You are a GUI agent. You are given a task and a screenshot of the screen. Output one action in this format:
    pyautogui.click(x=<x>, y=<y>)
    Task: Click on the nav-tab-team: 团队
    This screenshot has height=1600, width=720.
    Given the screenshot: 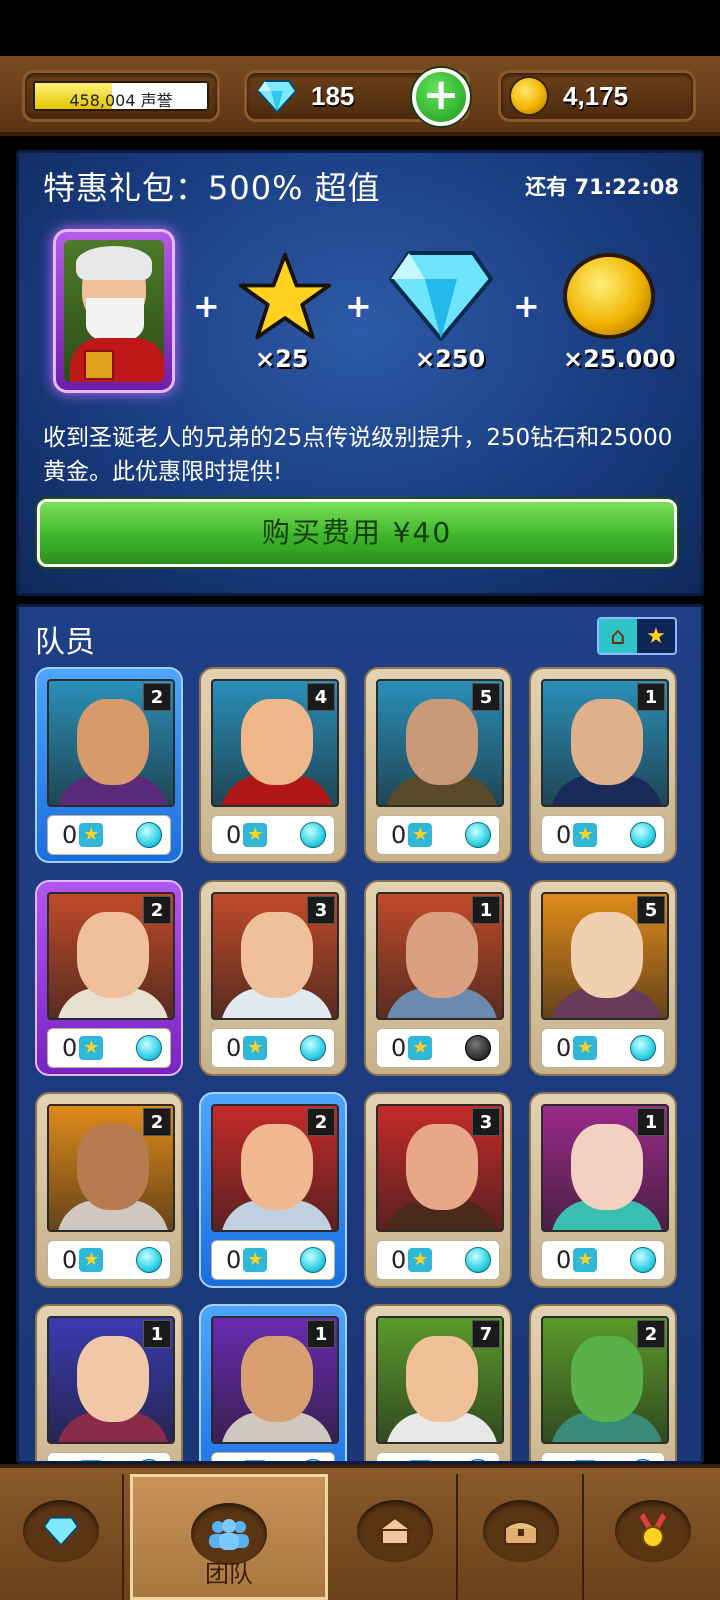 What is the action you would take?
    pyautogui.click(x=229, y=1537)
    